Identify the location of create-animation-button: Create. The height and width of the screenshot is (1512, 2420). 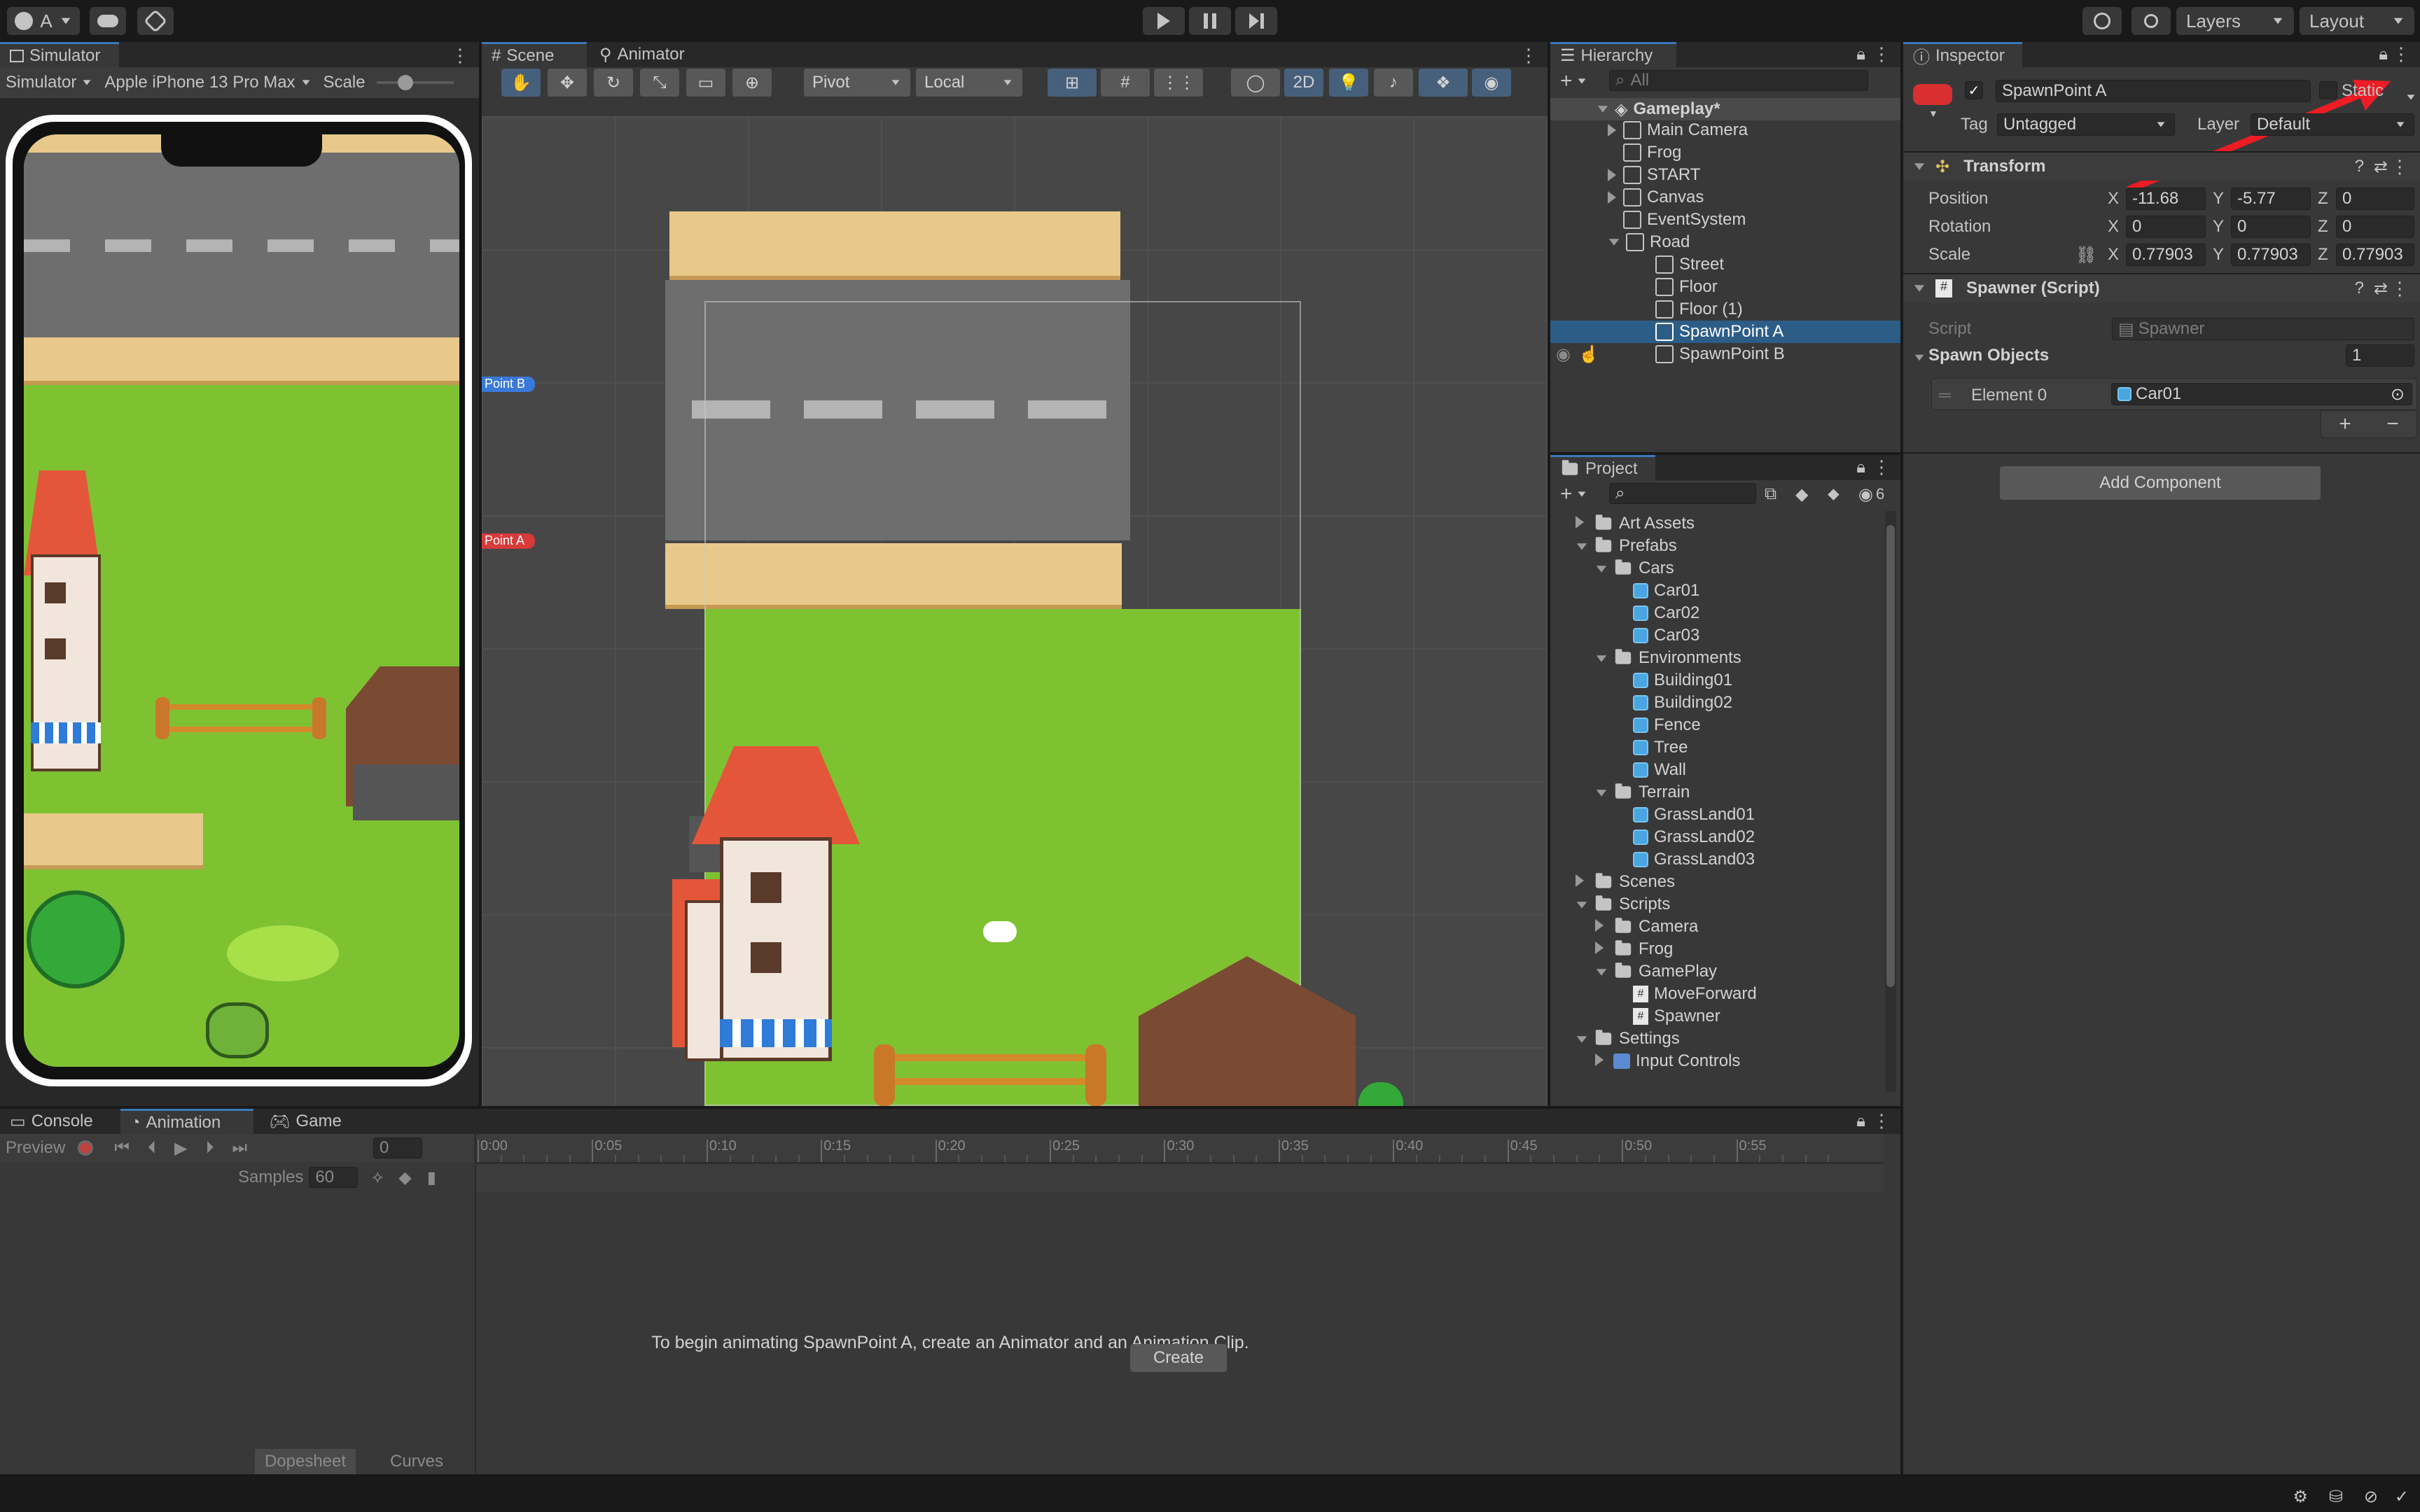
(1178, 1358).